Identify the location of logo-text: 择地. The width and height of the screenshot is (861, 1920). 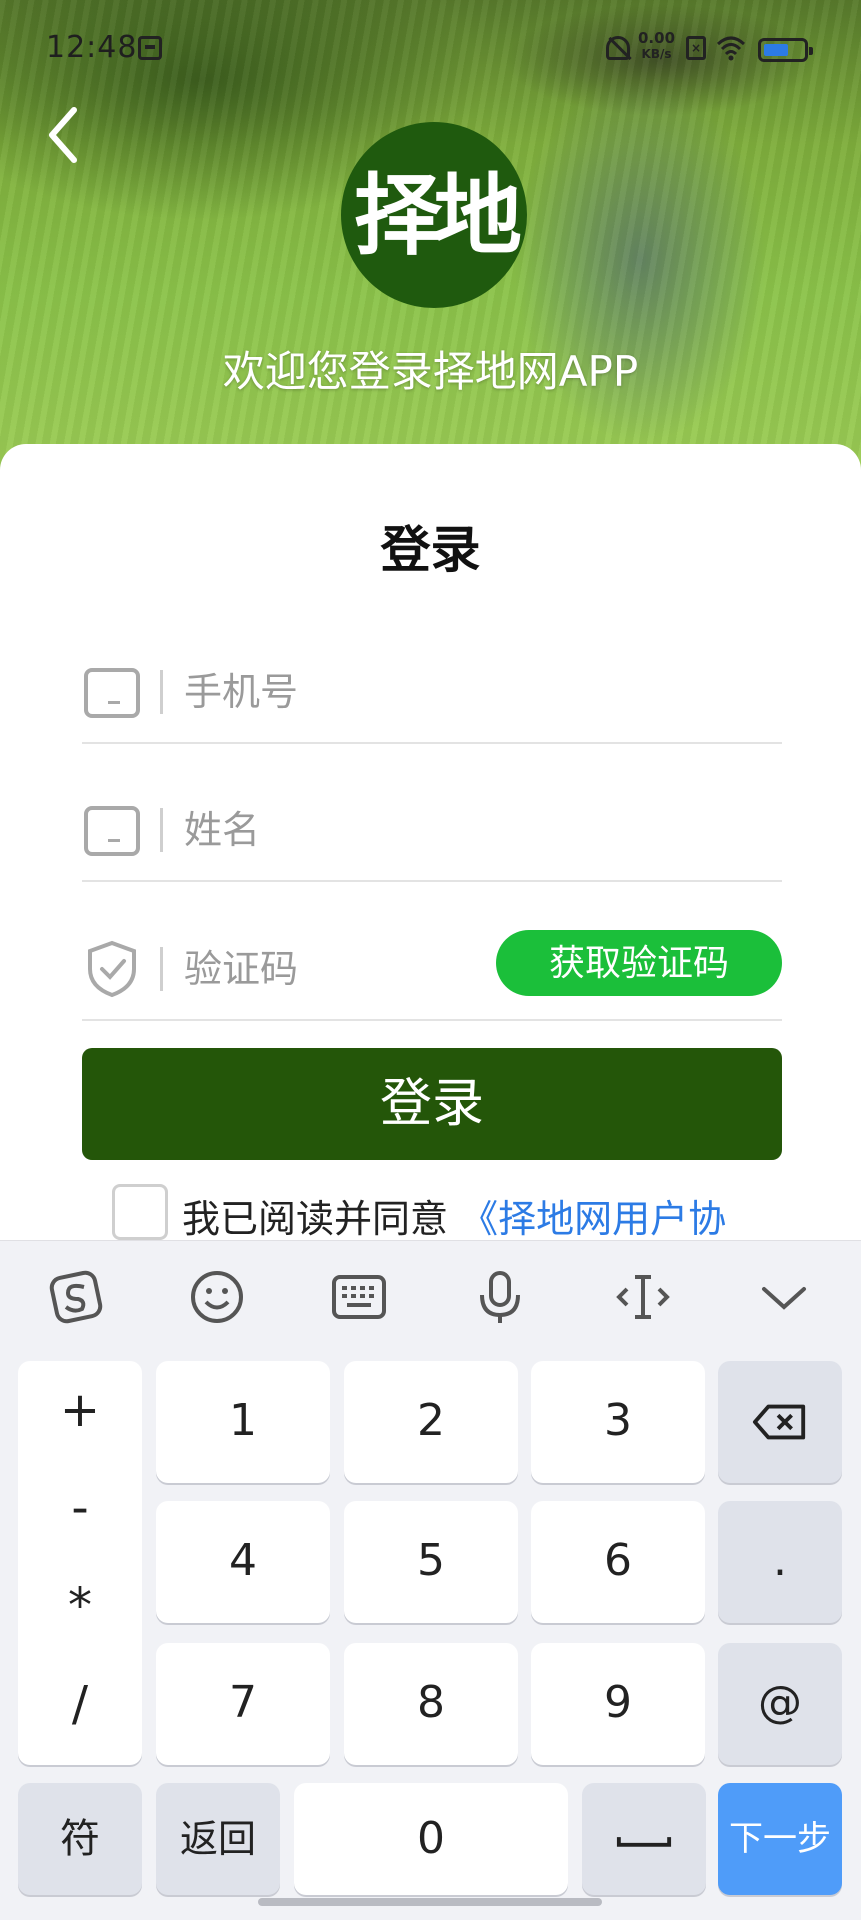
(437, 215).